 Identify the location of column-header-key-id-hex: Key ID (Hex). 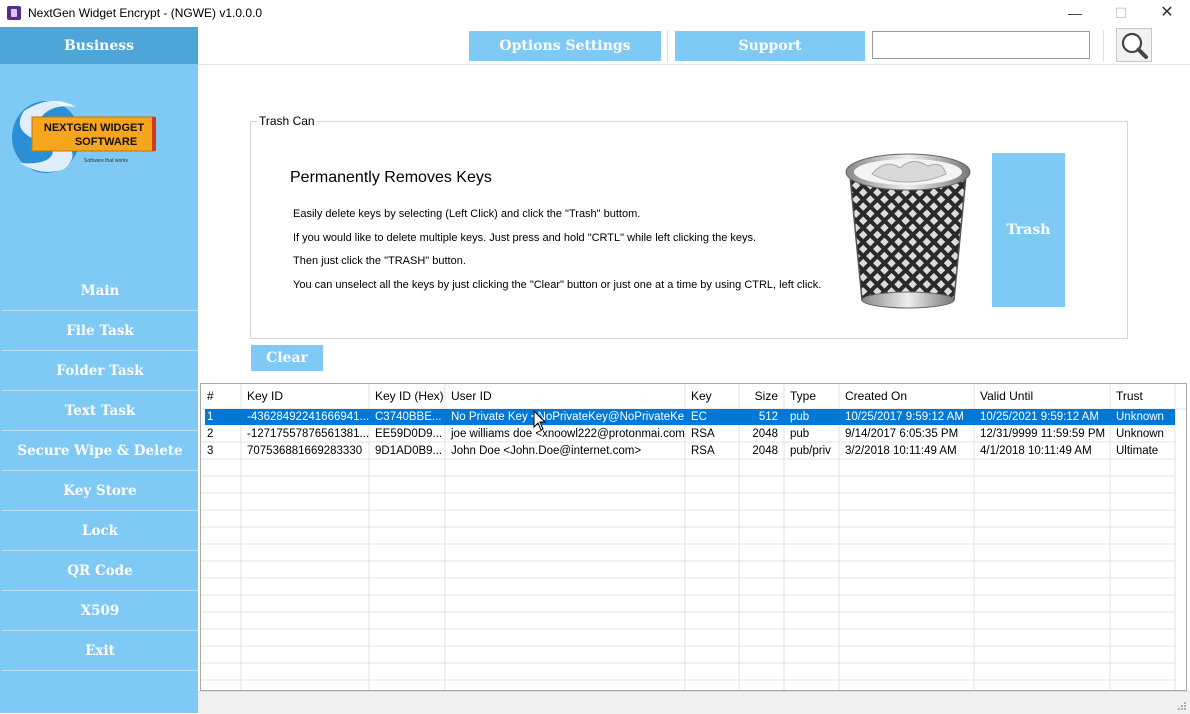
(407, 396).